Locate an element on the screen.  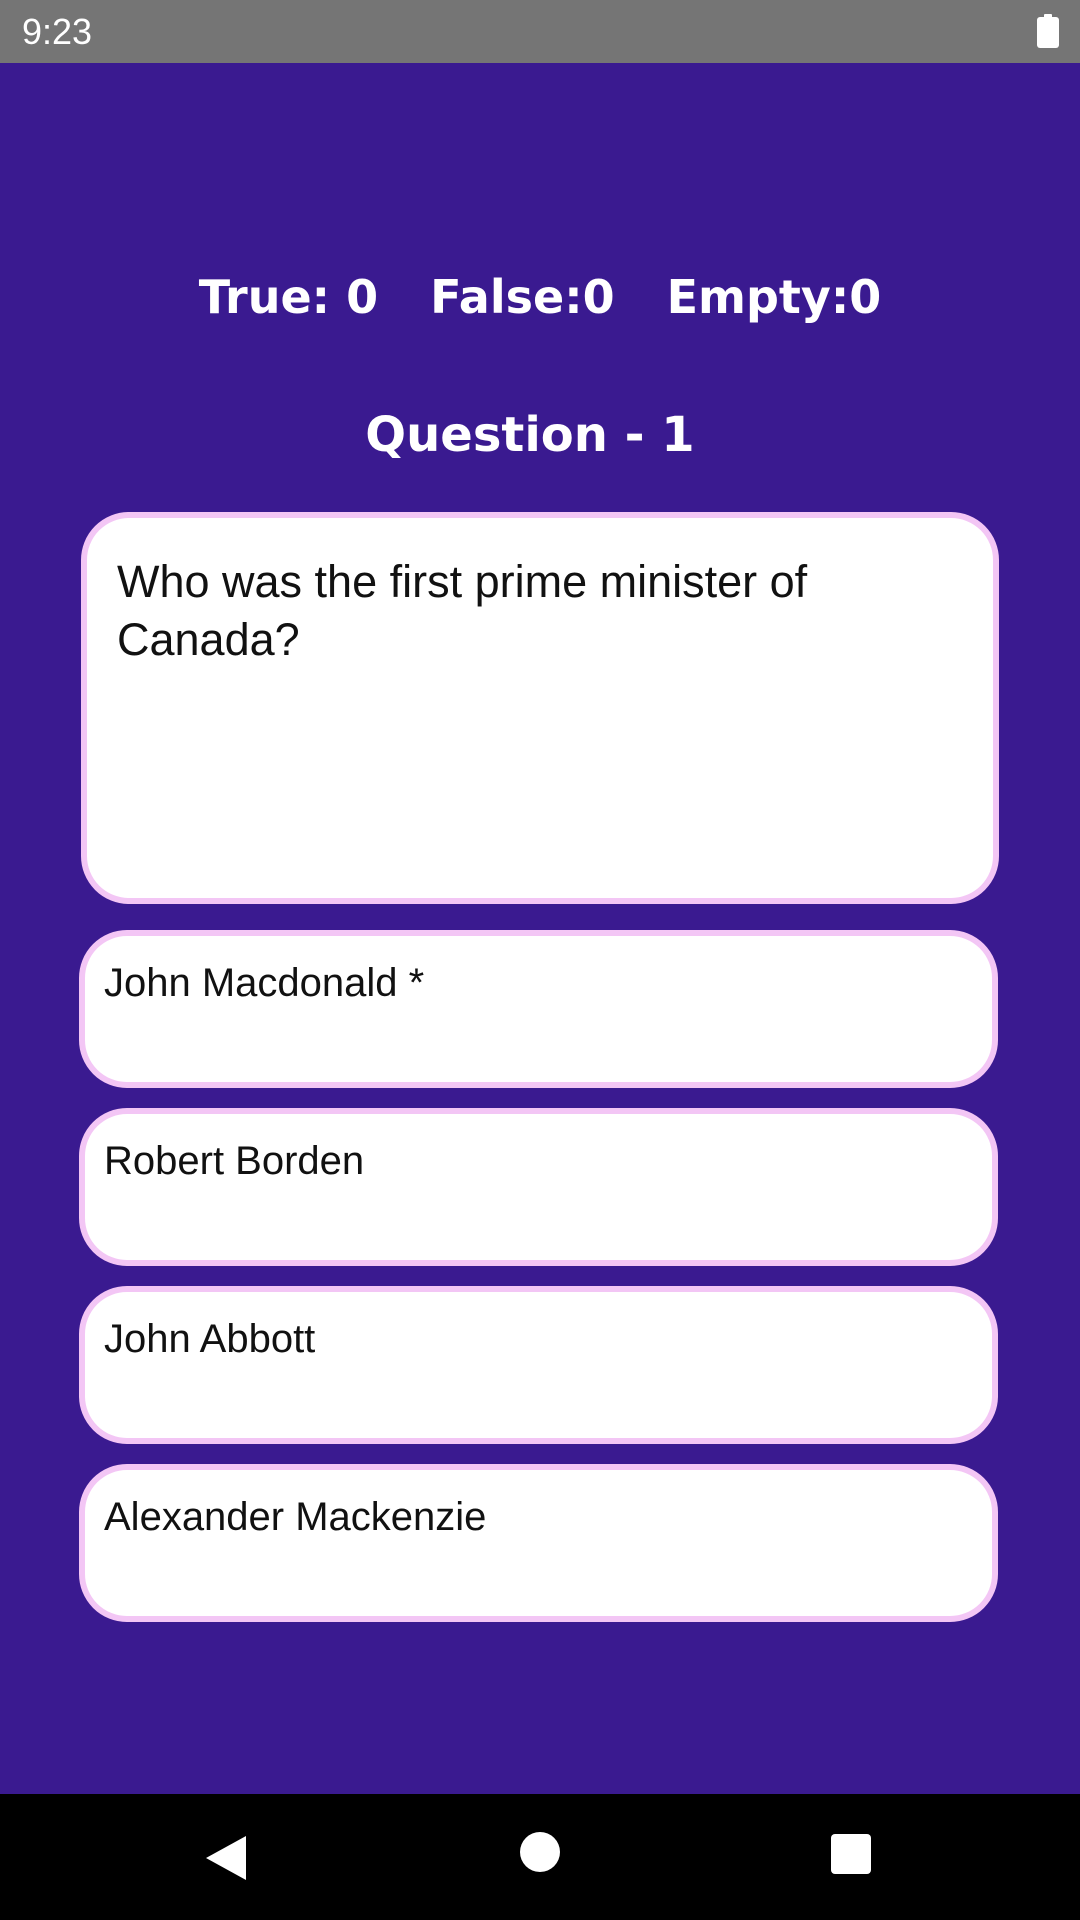
back-triangle-icon is located at coordinates (227, 1858).